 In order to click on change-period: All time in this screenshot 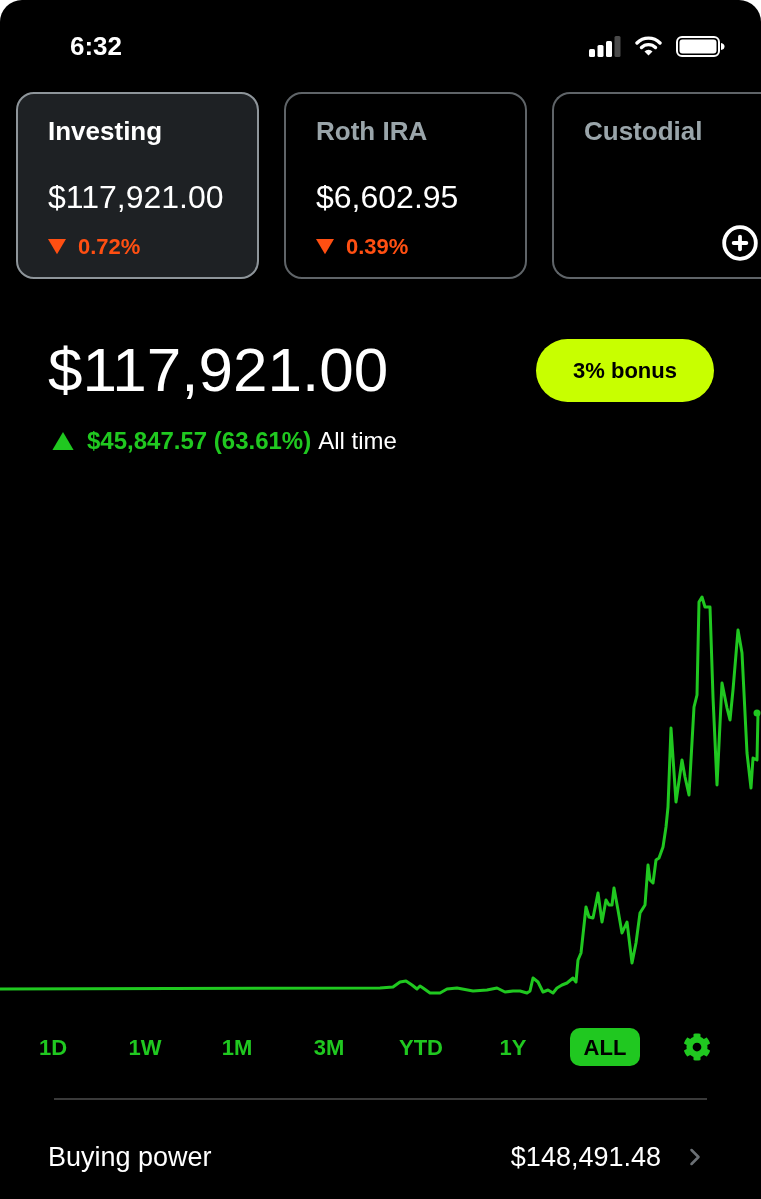, I will do `click(357, 441)`.